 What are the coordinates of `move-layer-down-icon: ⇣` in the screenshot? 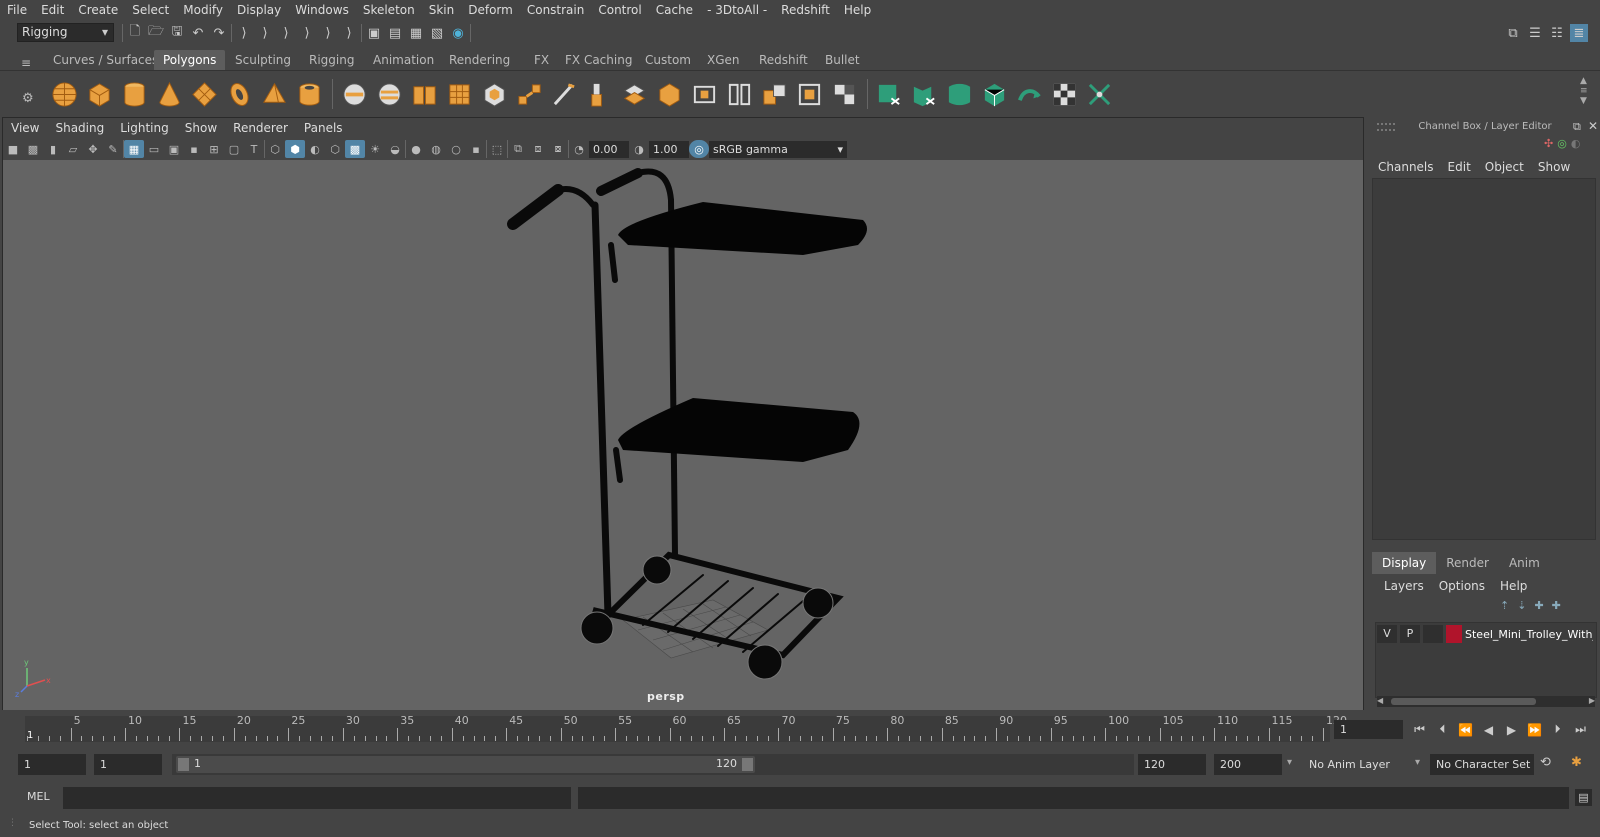 It's located at (1521, 605).